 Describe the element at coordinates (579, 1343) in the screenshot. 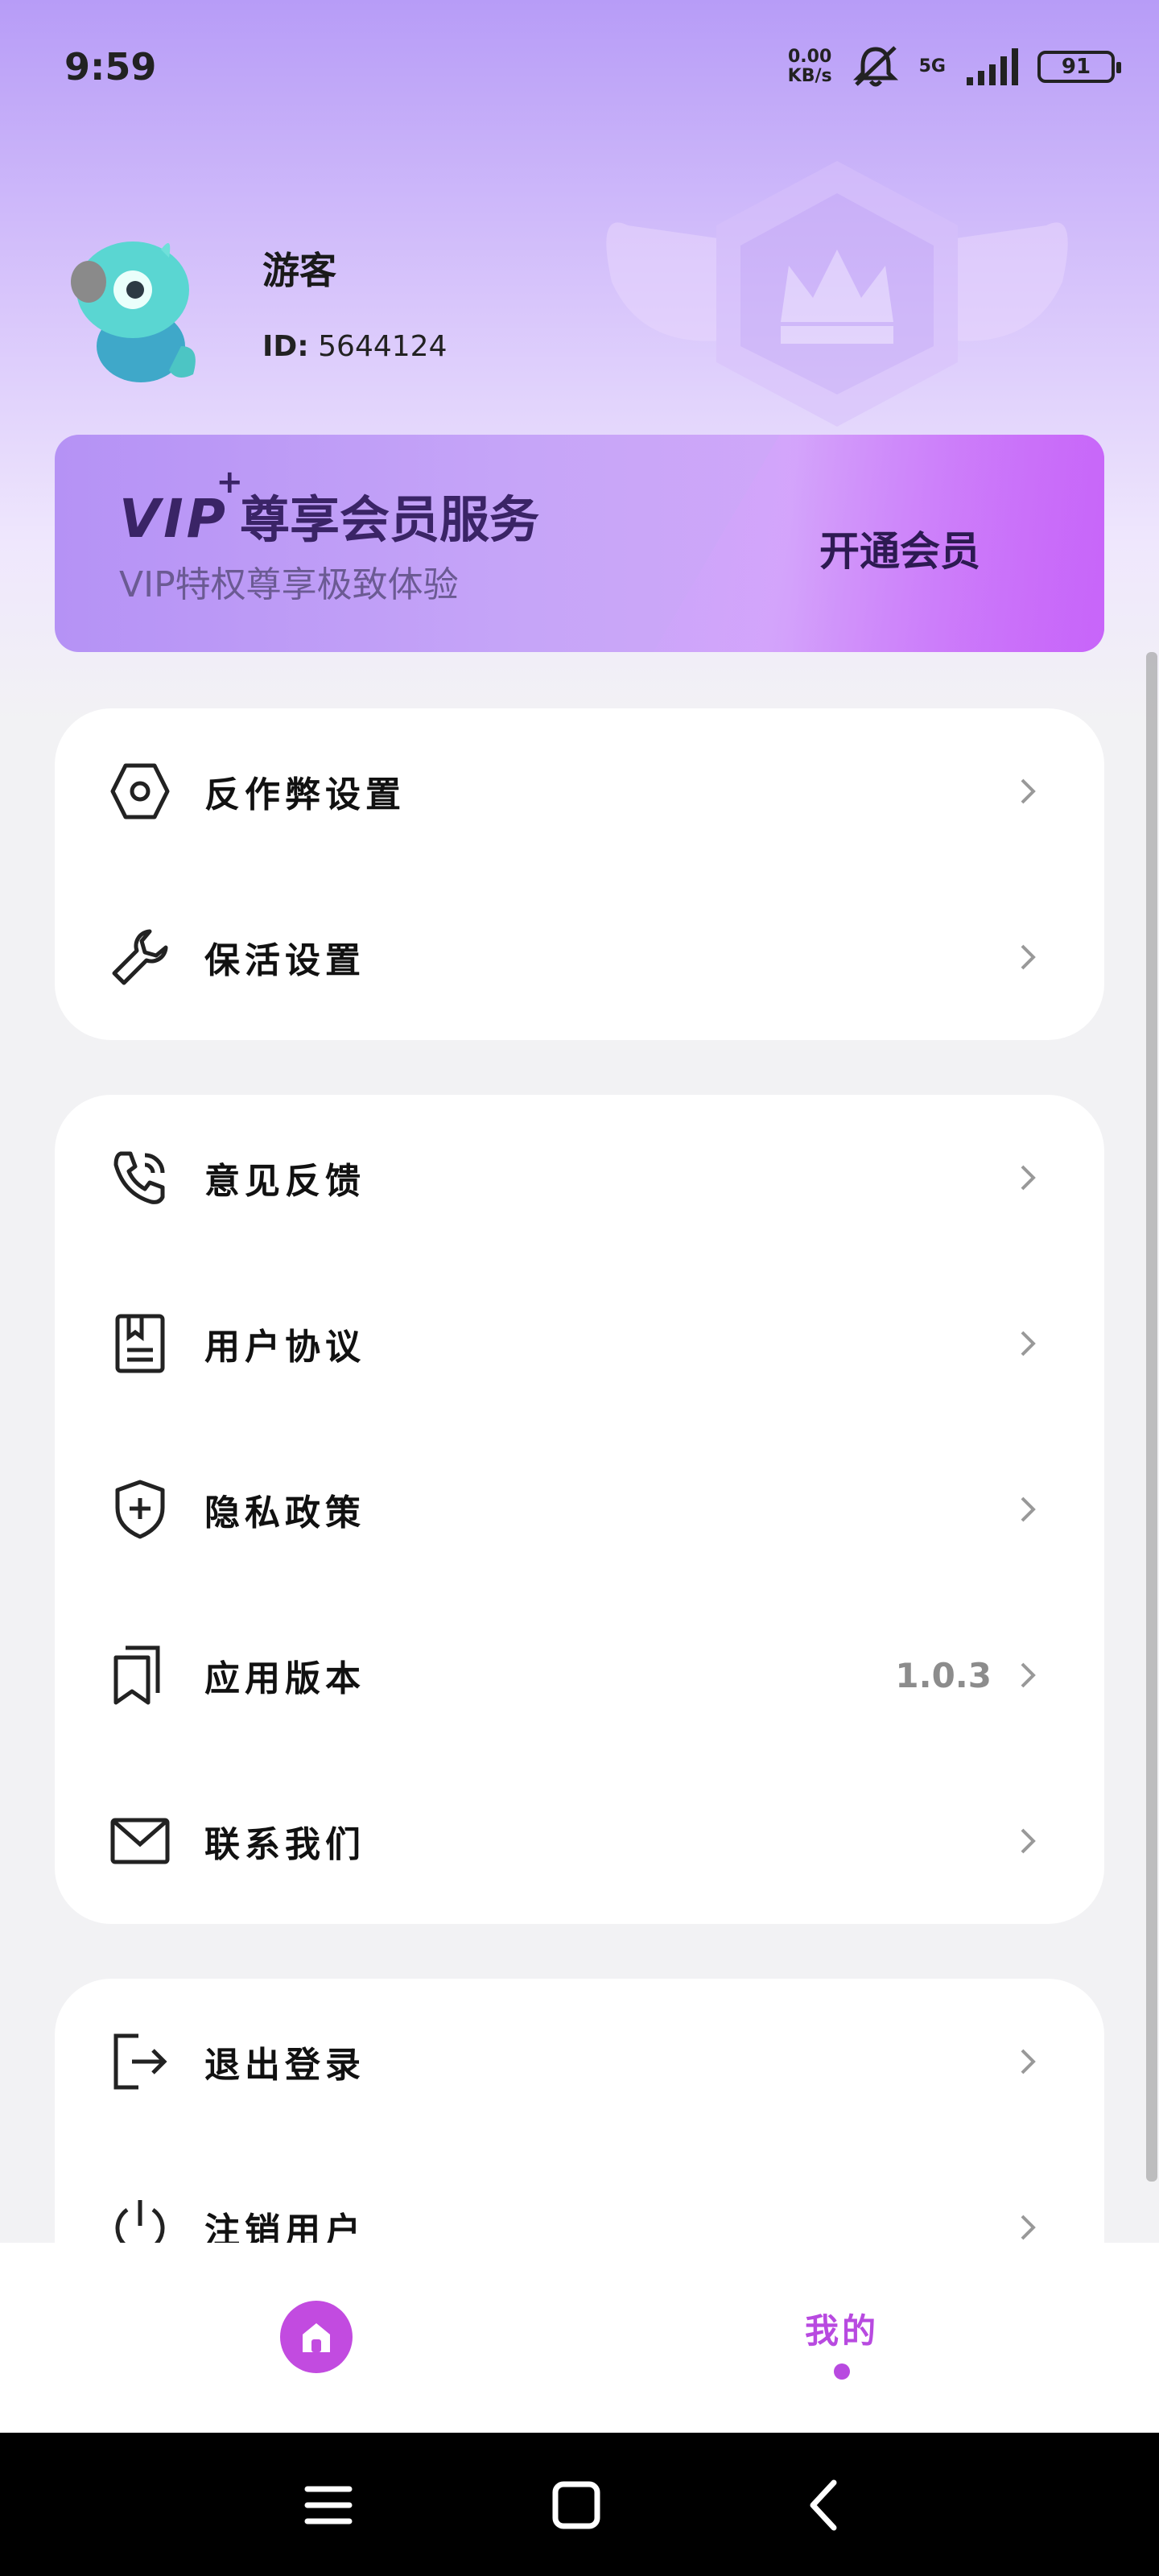

I see `menu-item-user-agreement: 用户协议` at that location.